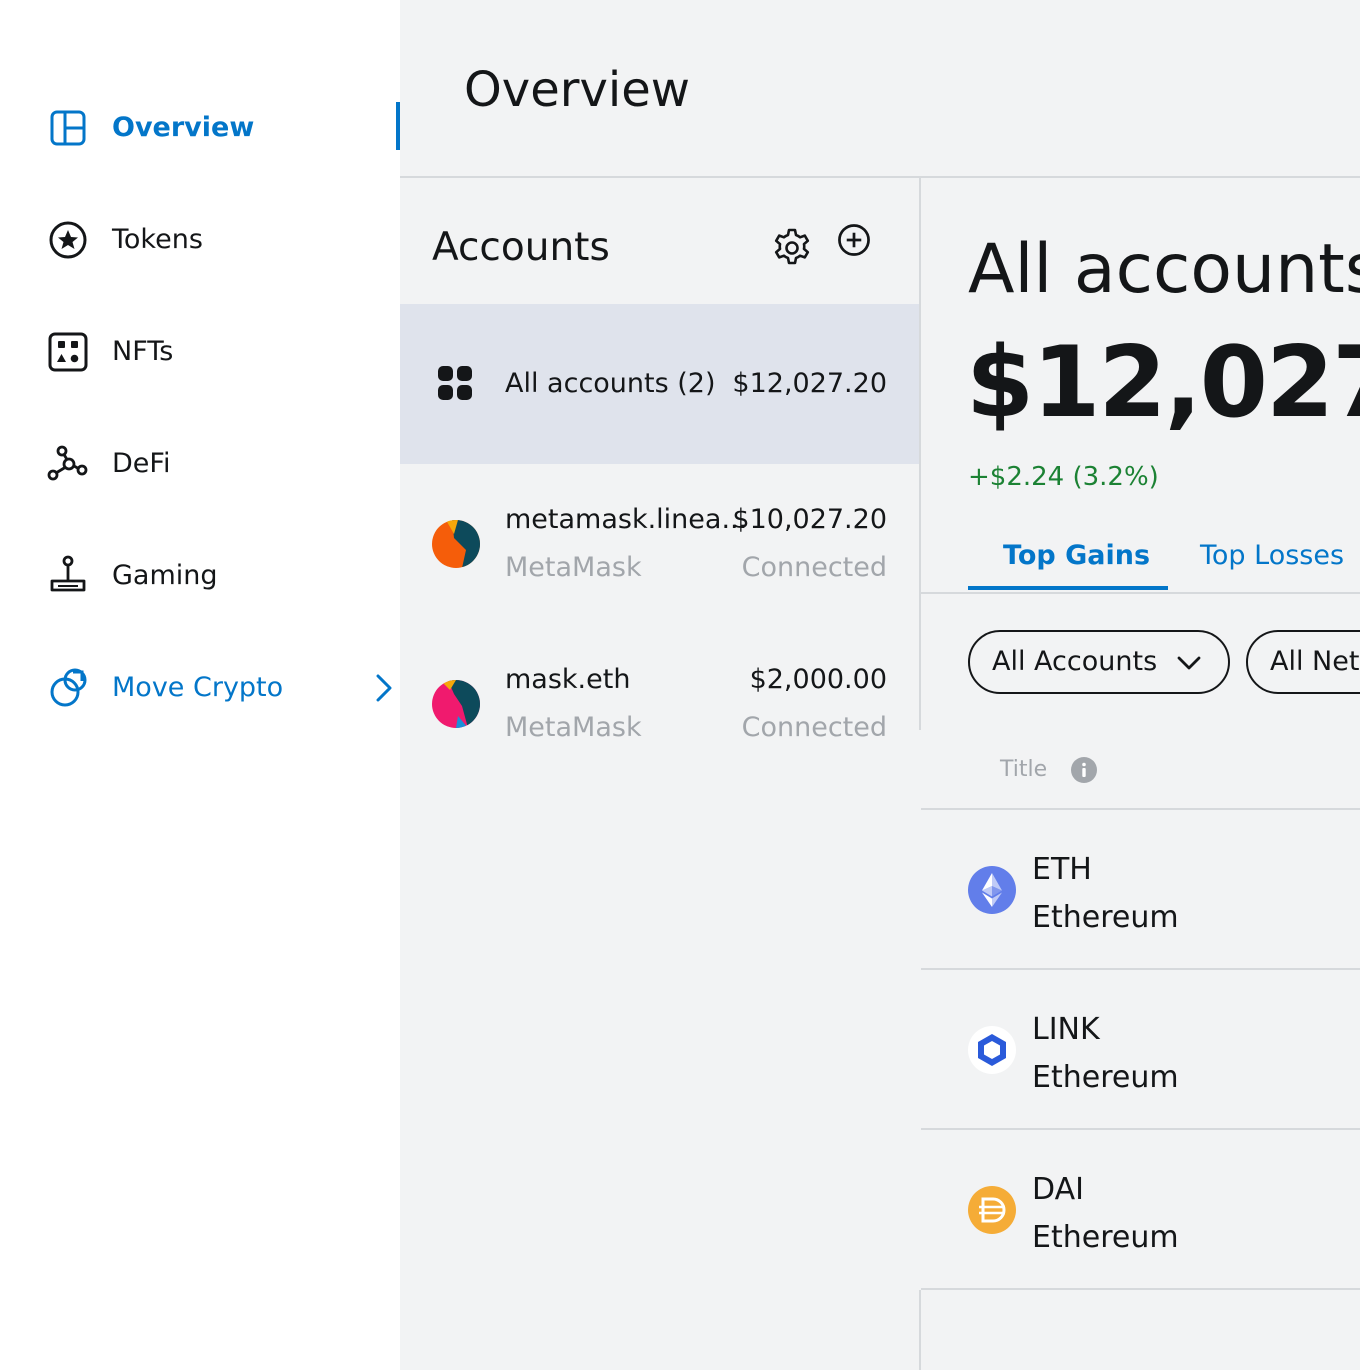 The image size is (1360, 1370). What do you see at coordinates (577, 90) in the screenshot?
I see `page-title: Overview` at bounding box center [577, 90].